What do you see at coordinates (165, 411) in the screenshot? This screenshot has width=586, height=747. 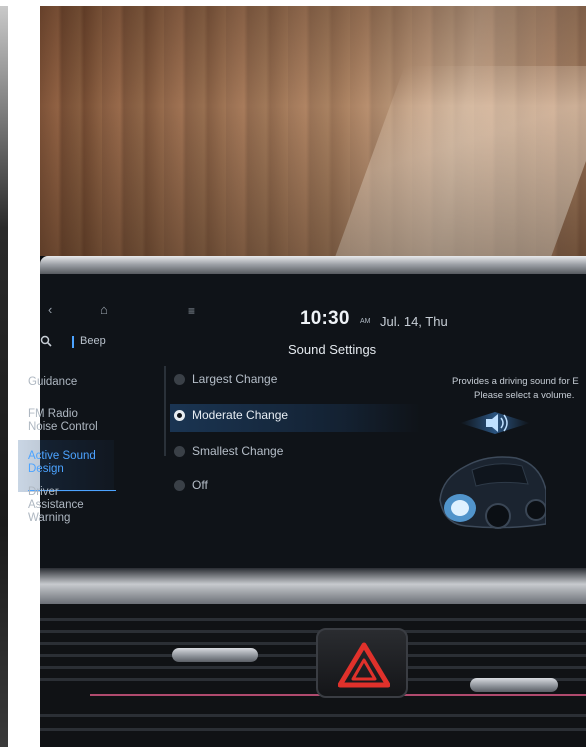 I see `sidebar-divider` at bounding box center [165, 411].